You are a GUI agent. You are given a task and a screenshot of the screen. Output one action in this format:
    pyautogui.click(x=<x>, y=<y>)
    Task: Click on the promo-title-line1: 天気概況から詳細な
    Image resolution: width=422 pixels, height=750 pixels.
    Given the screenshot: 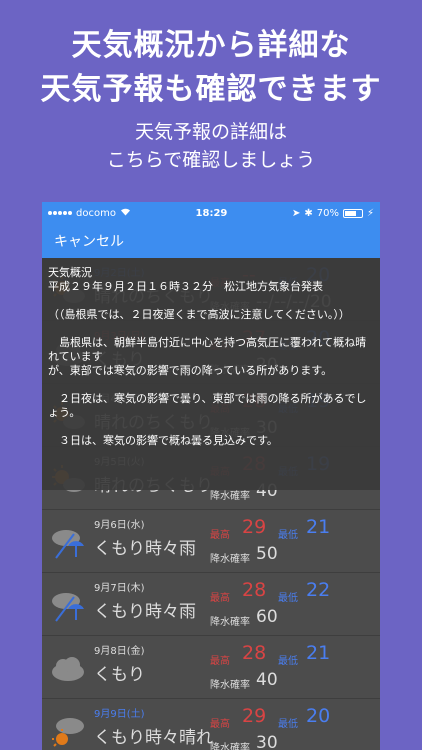 What is the action you would take?
    pyautogui.click(x=211, y=45)
    